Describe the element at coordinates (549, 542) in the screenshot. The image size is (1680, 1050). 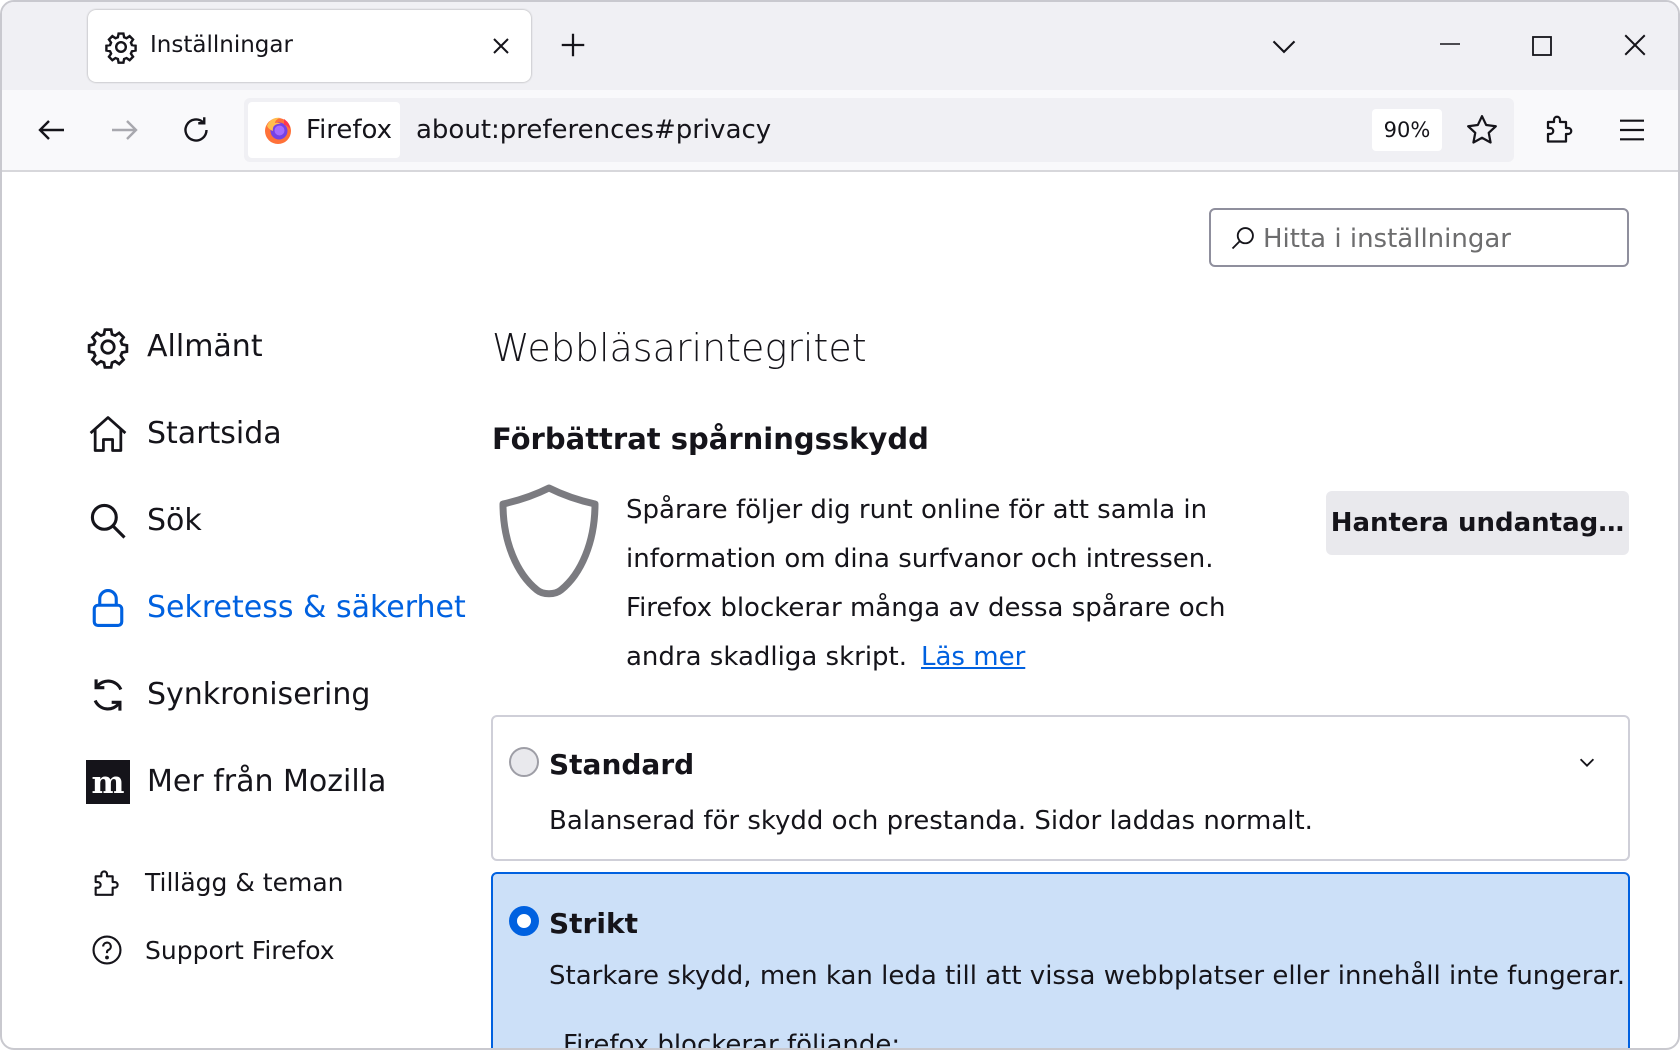
I see `shield-icon` at that location.